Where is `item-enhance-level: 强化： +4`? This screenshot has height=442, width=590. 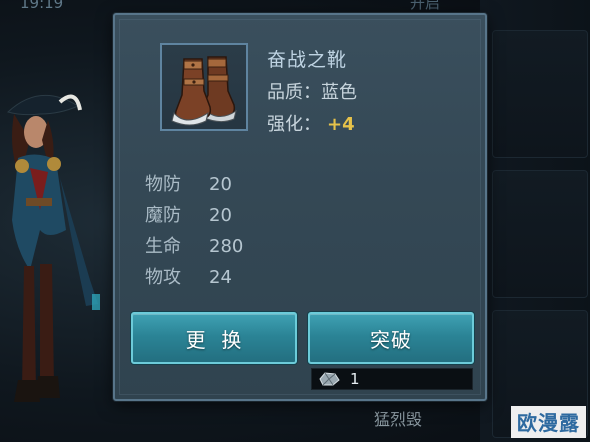
item-enhance-level: 强化： +4 is located at coordinates (311, 123).